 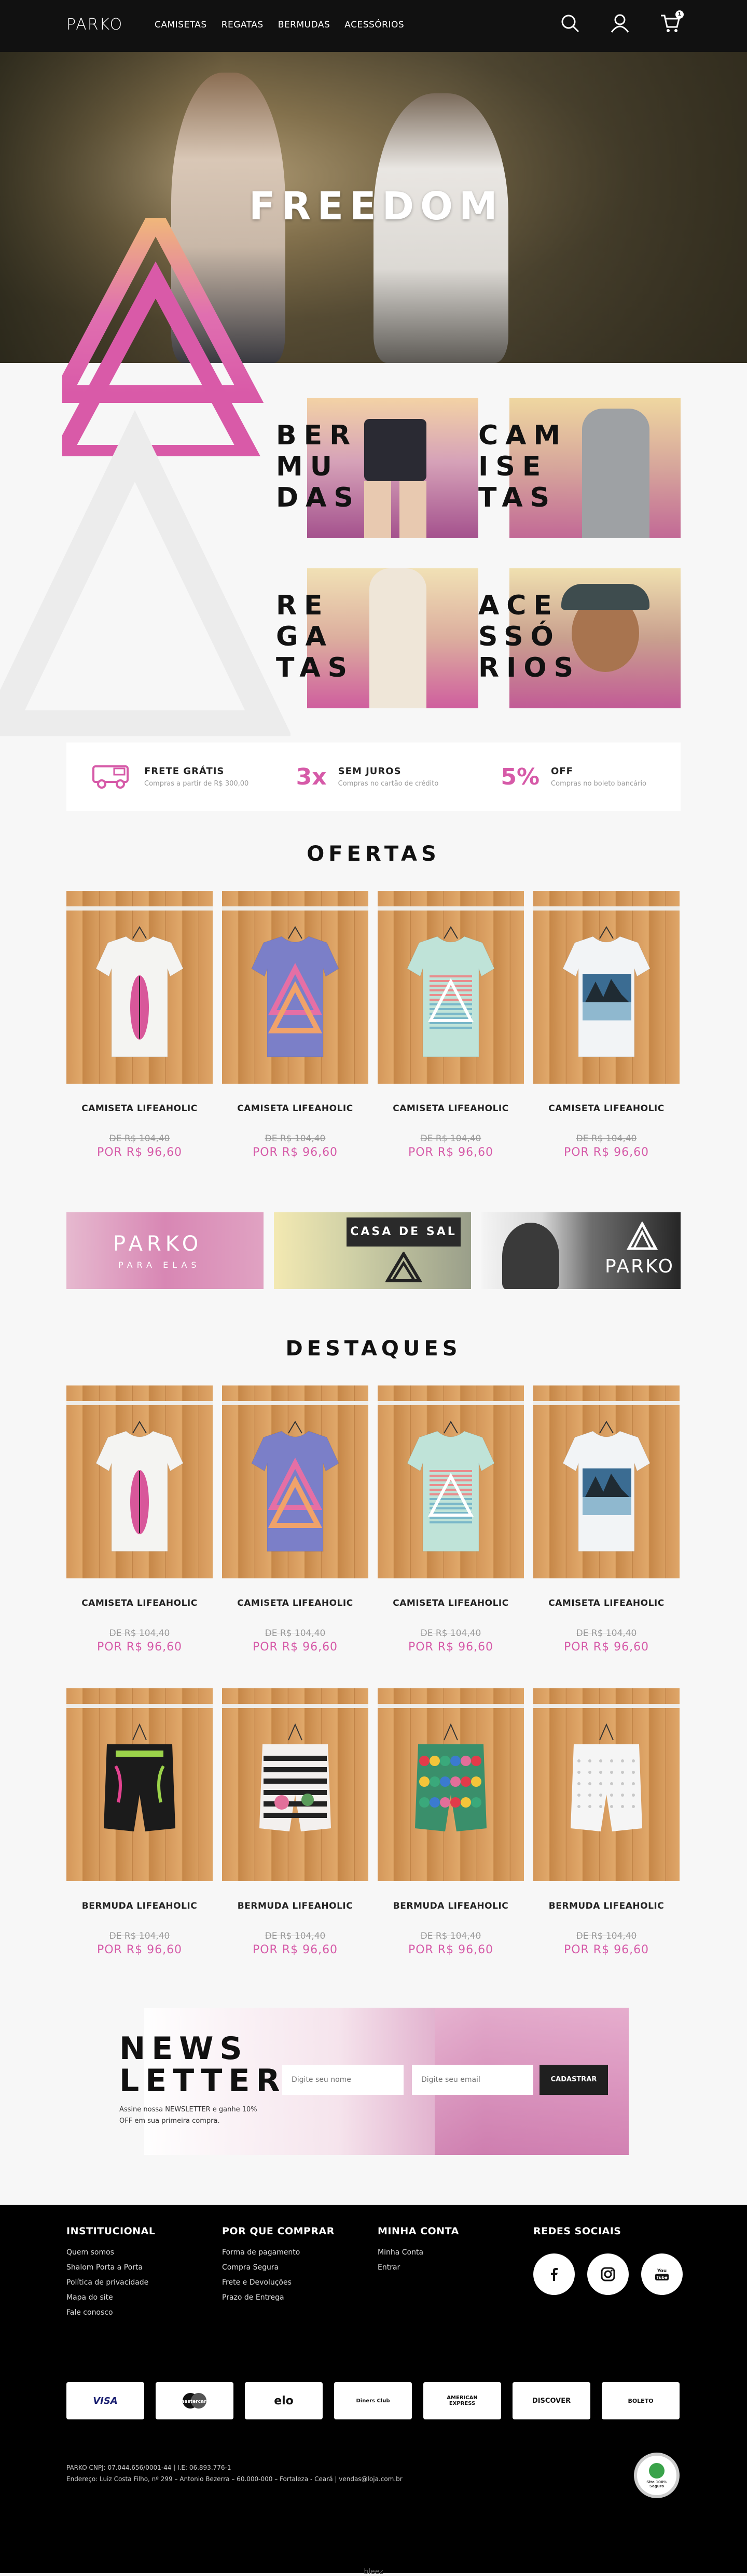 What do you see at coordinates (377, 468) in the screenshot?
I see `category-bermudas: BER MU DAS` at bounding box center [377, 468].